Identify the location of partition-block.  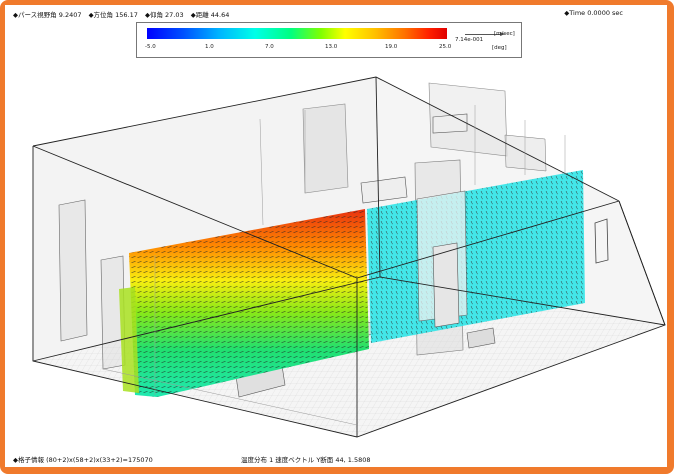
(325, 148).